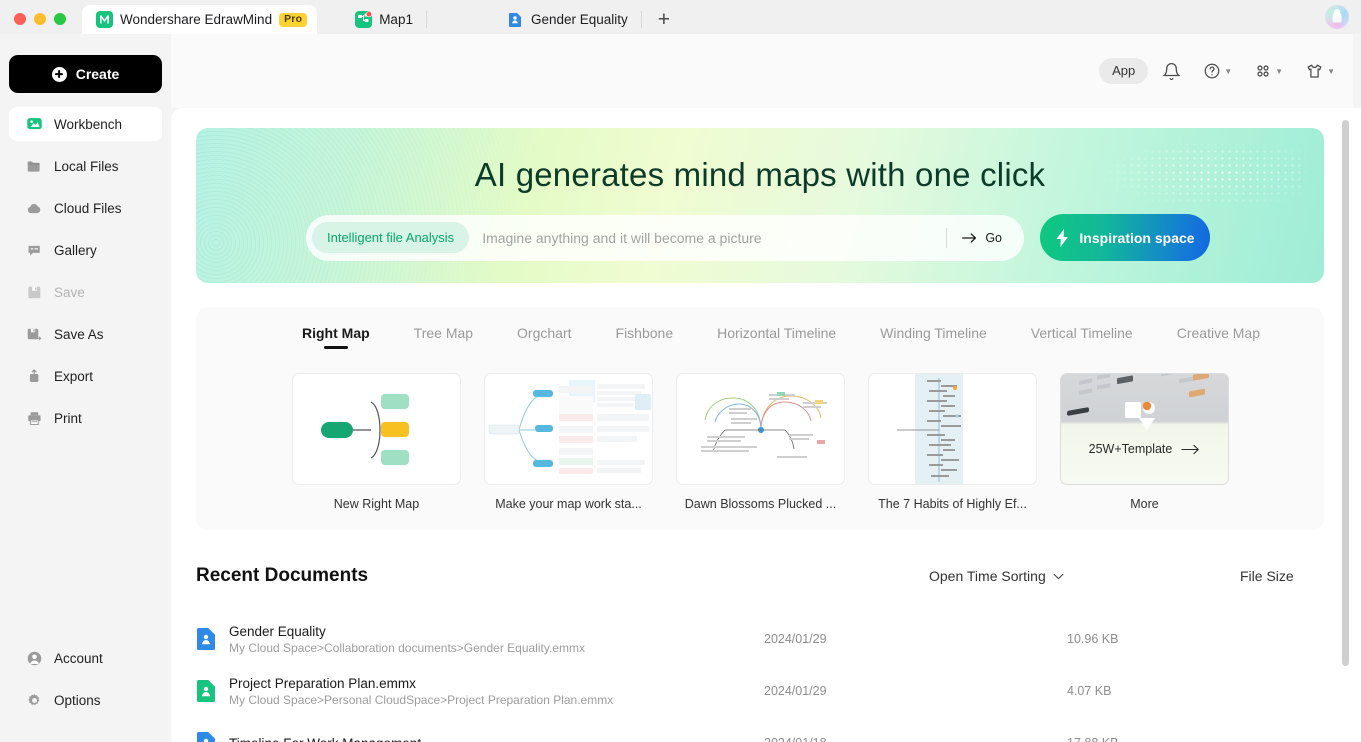 The height and width of the screenshot is (742, 1361). What do you see at coordinates (396, 19) in the screenshot?
I see `tab-label: Map1` at bounding box center [396, 19].